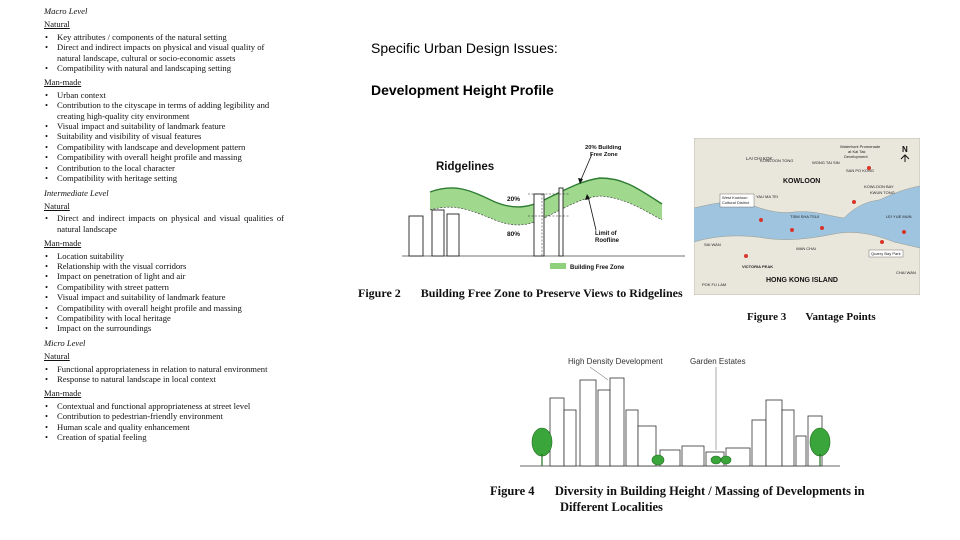 Image resolution: width=960 pixels, height=540 pixels. I want to click on map-label: WONG TAI SIN, so click(826, 162).